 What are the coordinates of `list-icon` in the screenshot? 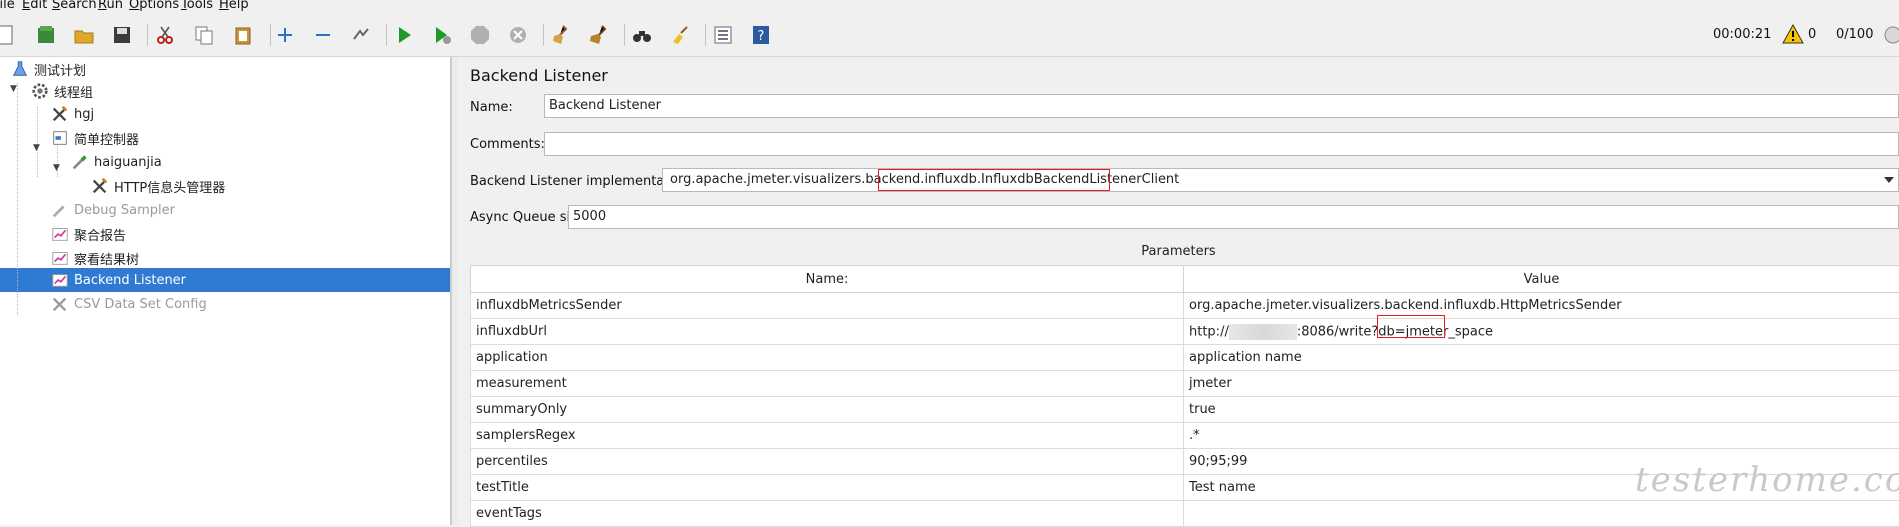 It's located at (723, 35).